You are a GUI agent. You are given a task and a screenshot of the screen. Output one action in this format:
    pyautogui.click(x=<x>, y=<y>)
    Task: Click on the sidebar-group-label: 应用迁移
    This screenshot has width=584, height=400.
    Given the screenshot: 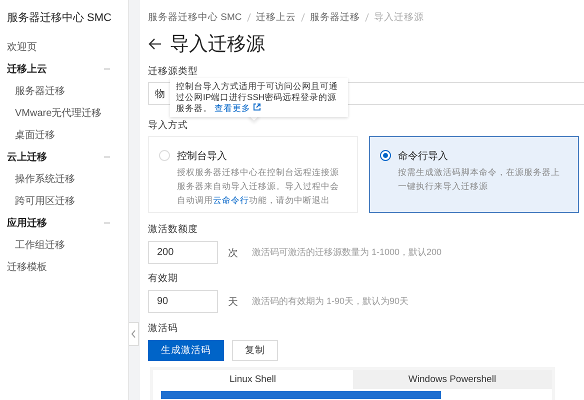 What is the action you would take?
    pyautogui.click(x=27, y=223)
    